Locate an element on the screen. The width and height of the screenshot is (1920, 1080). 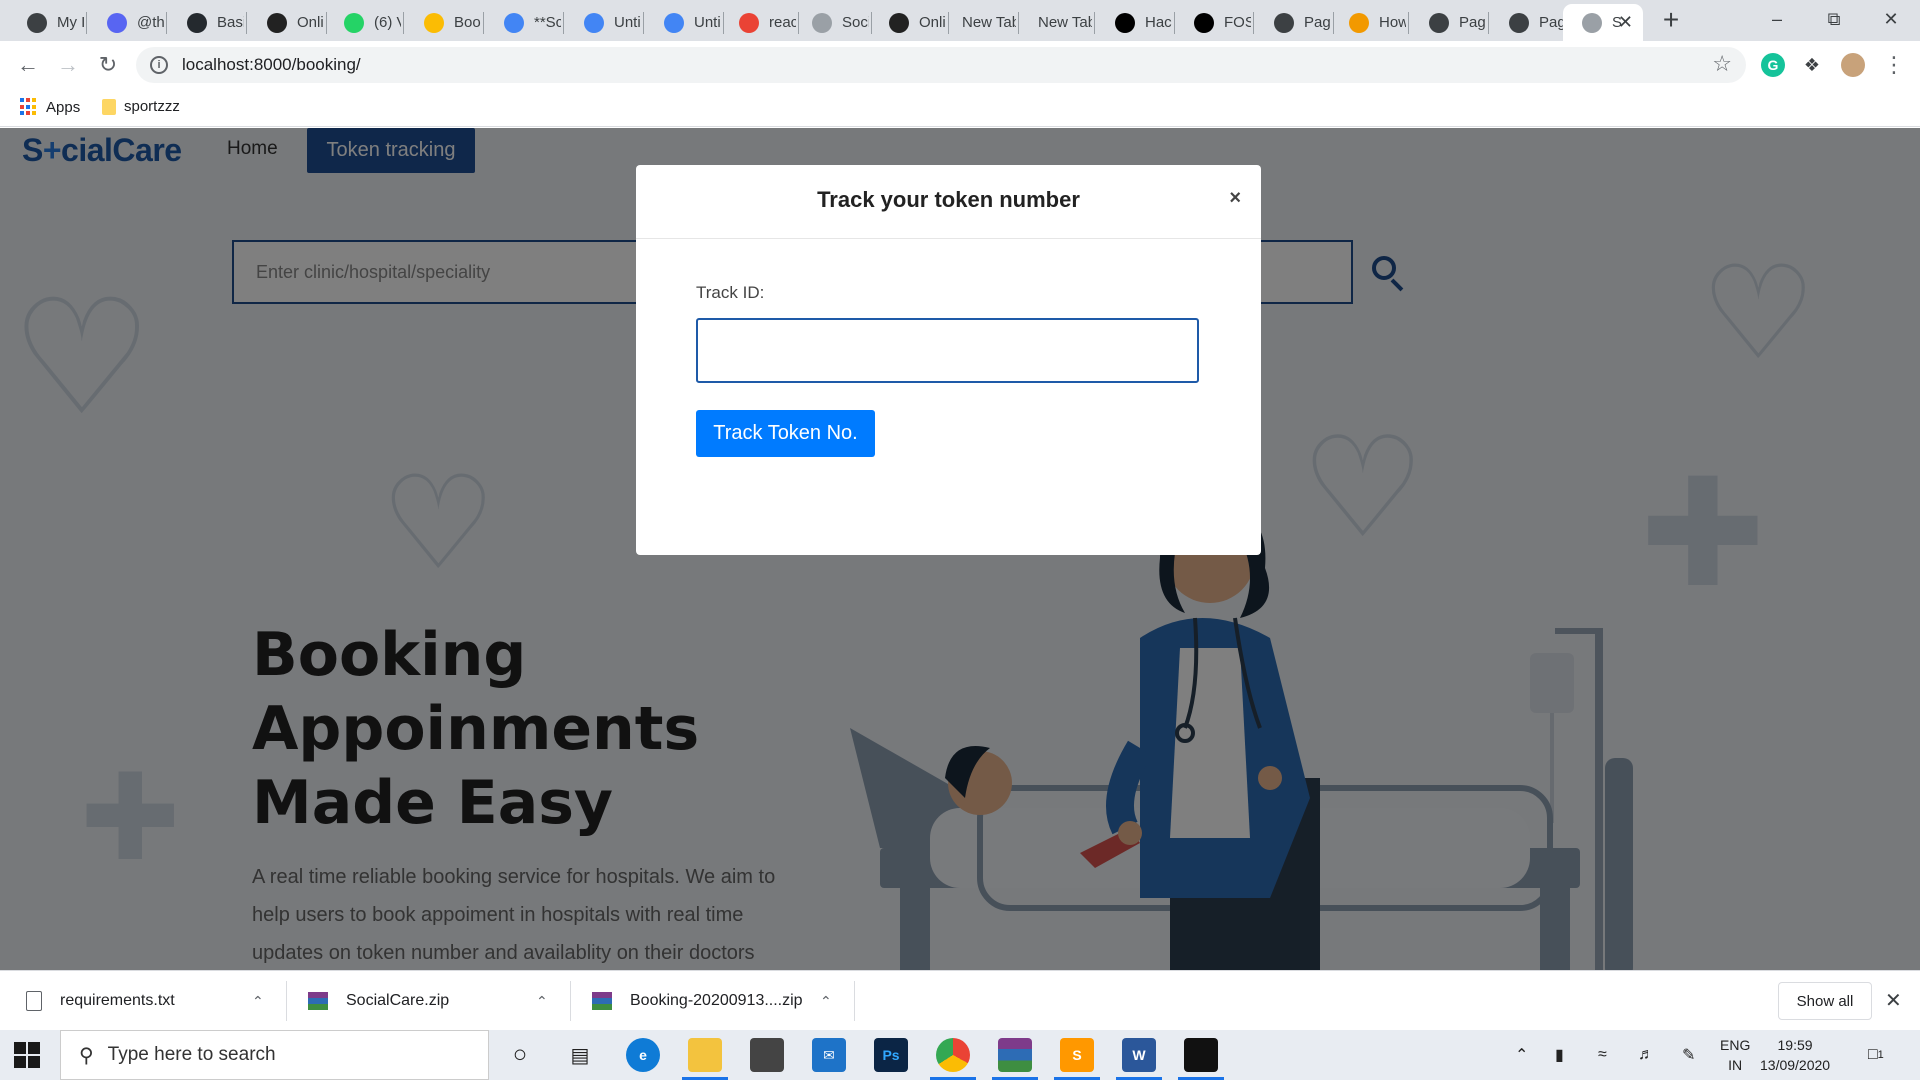
tab-title: Onli is located at coordinates (310, 22).